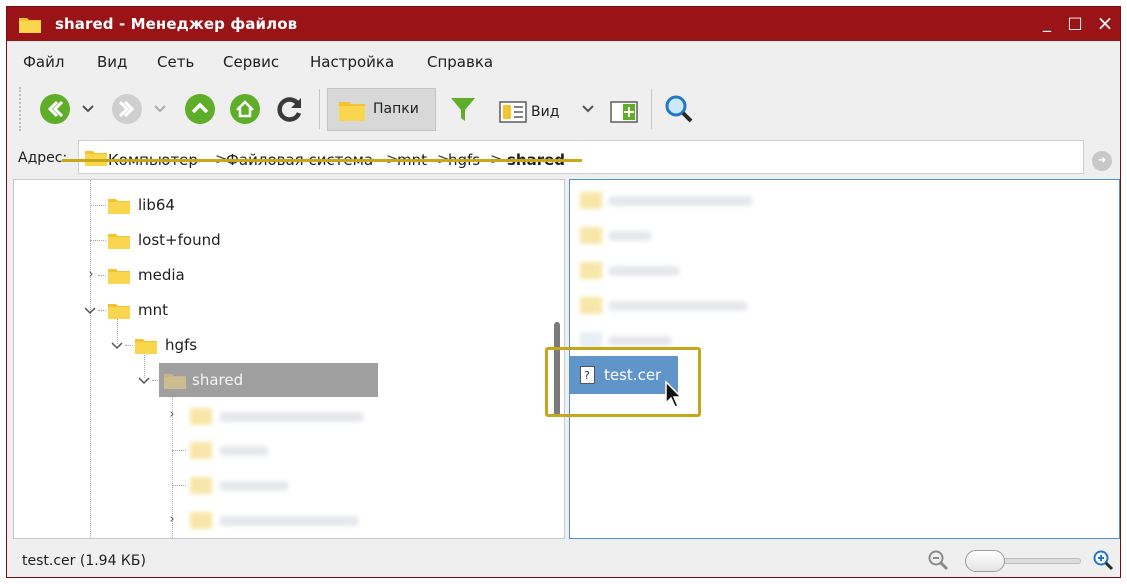  I want to click on toolbar: Папки Вид, so click(563, 111).